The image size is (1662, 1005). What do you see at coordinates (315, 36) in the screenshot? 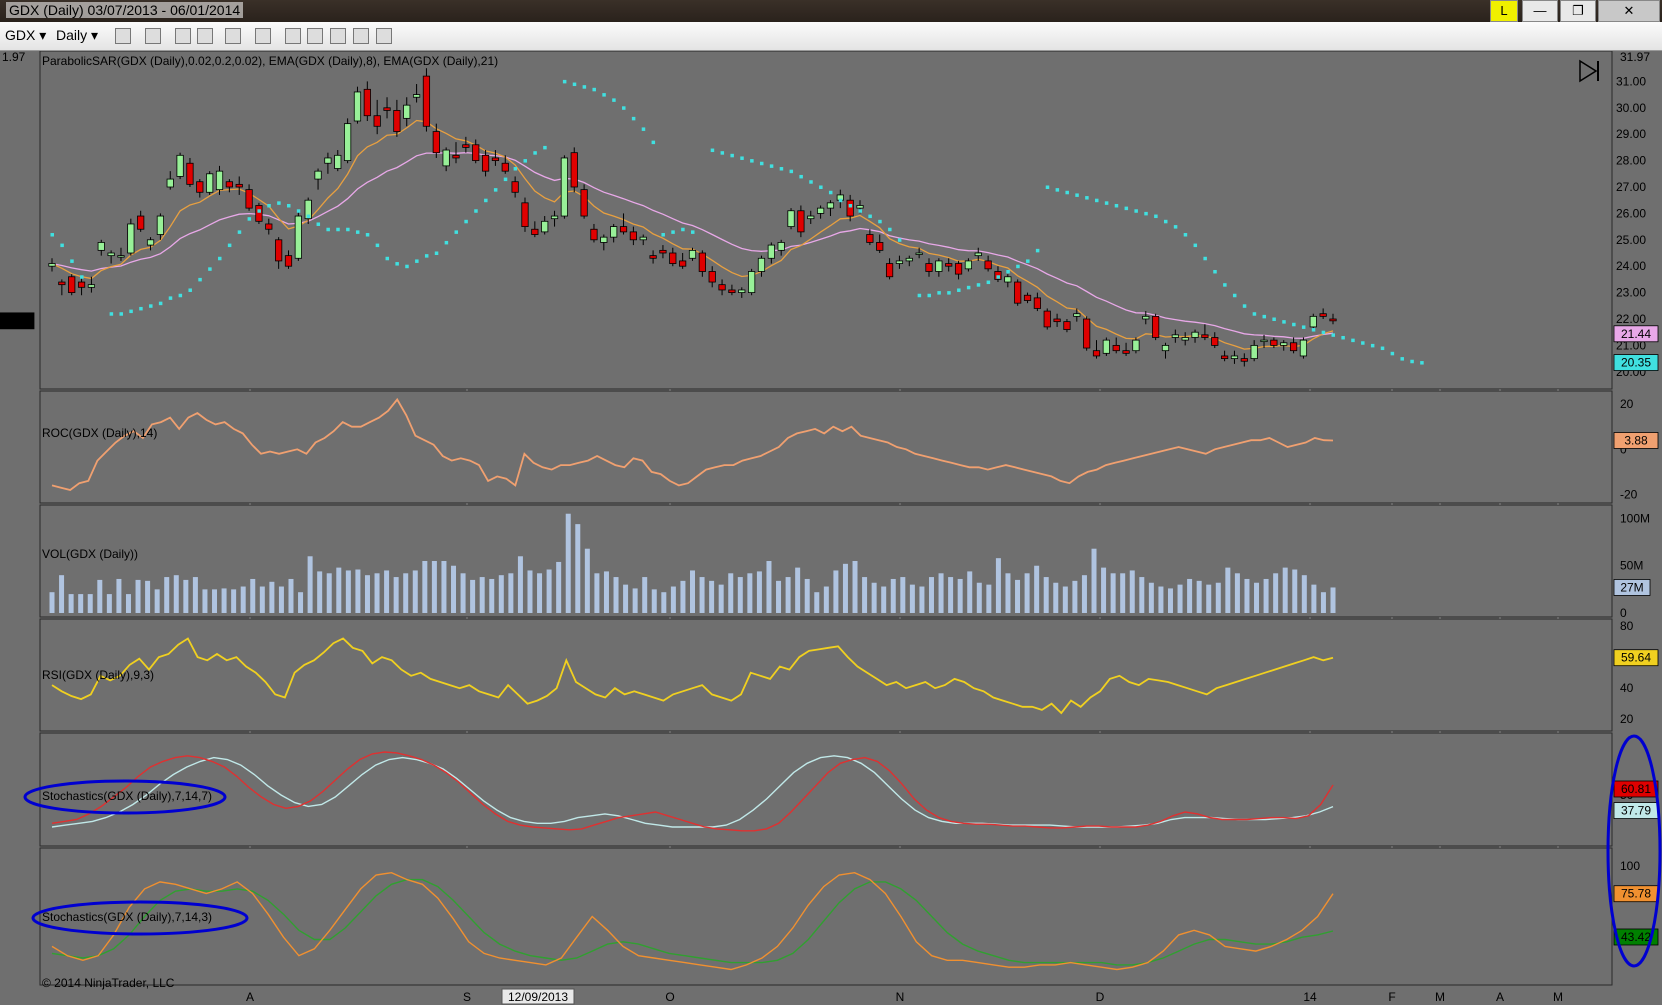
I see `indicators-icon` at bounding box center [315, 36].